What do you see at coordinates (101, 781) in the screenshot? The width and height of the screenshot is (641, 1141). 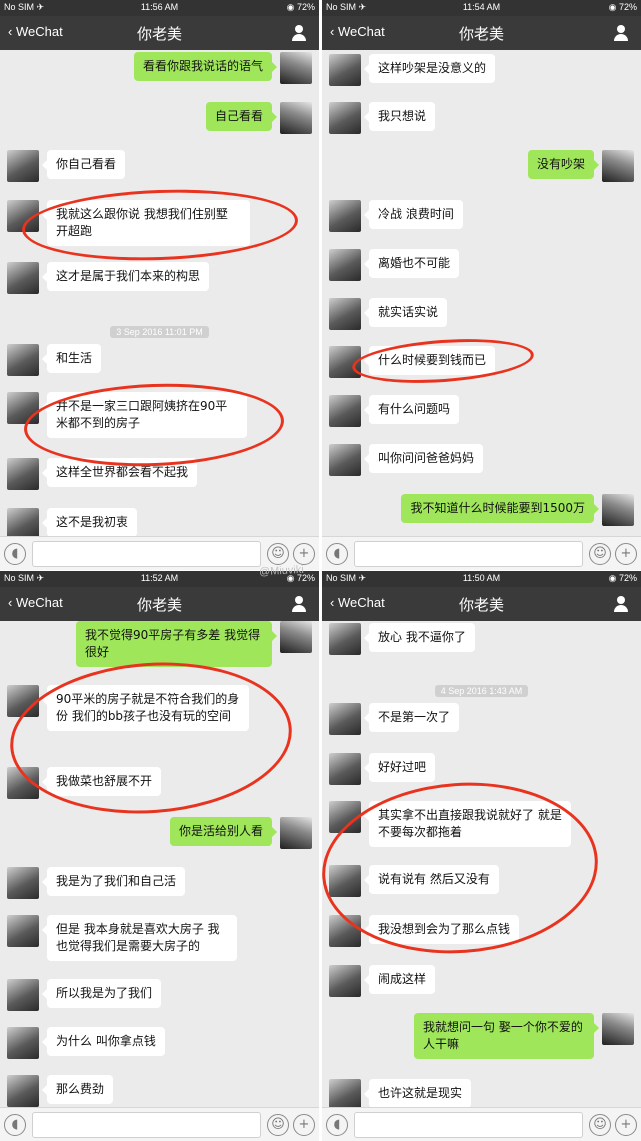 I see `message-bubble: 我做菜也舒展不开` at bounding box center [101, 781].